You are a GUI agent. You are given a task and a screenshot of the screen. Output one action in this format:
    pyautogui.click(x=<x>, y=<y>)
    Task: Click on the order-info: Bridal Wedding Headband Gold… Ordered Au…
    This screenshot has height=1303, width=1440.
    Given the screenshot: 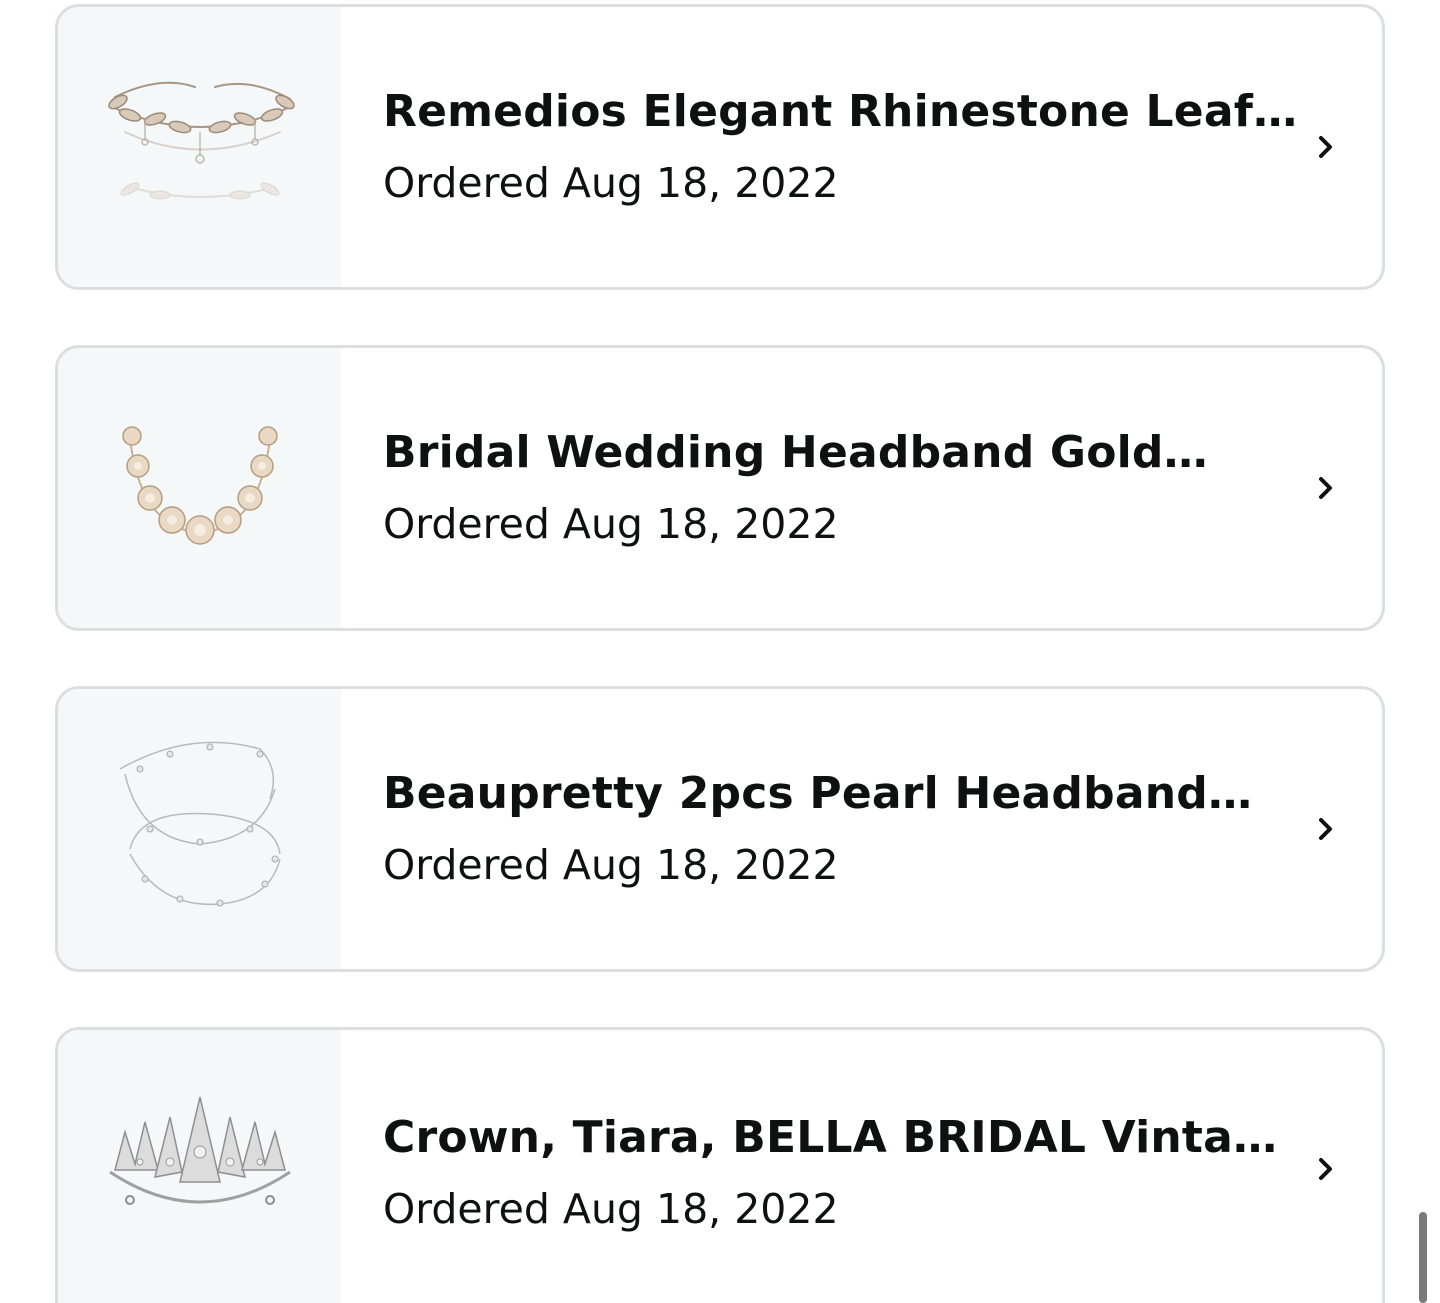 What is the action you would take?
    pyautogui.click(x=816, y=488)
    